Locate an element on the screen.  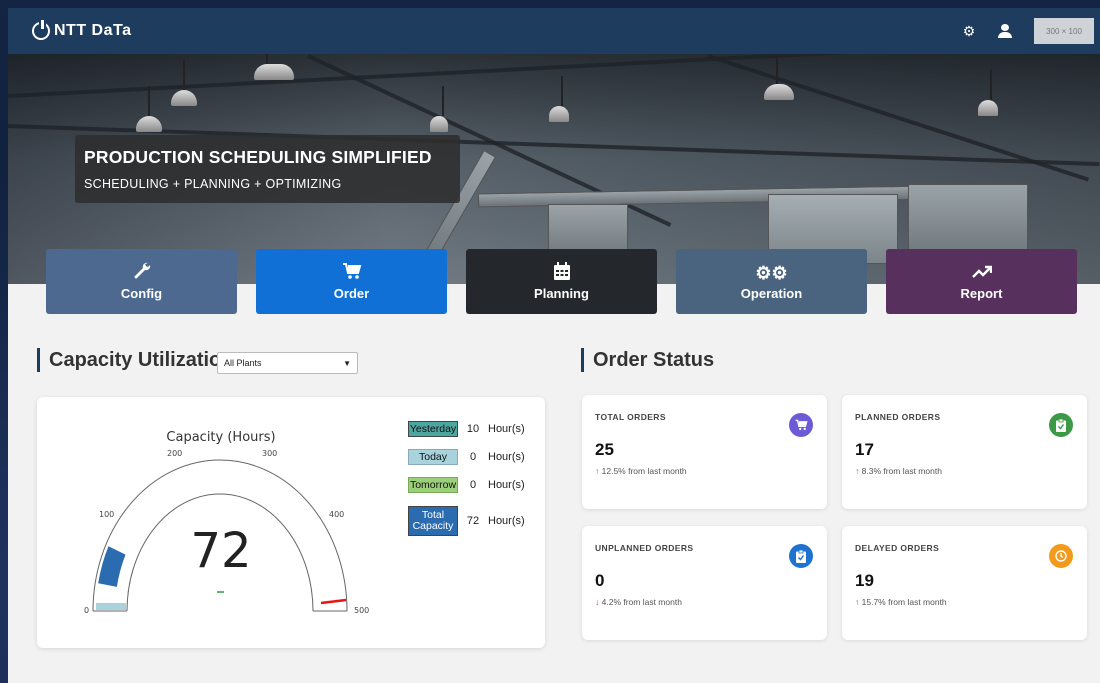
legend-total-capacity: Total Capacity 72 Hour(s) is located at coordinates (466, 521).